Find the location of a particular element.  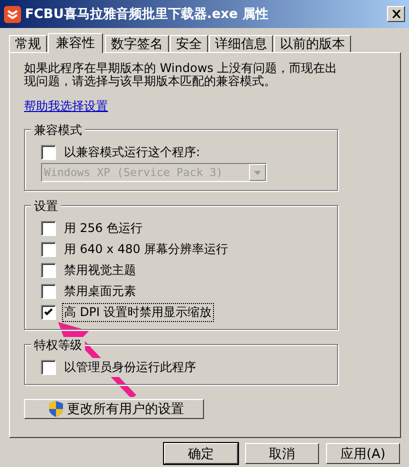

checkbox-label: 以管理员身份运行此程序 is located at coordinates (130, 367).